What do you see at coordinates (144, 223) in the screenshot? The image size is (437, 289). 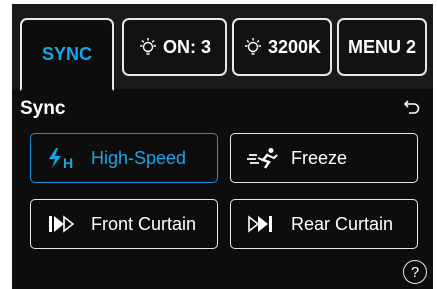 I see `option-label: Front Curtain` at bounding box center [144, 223].